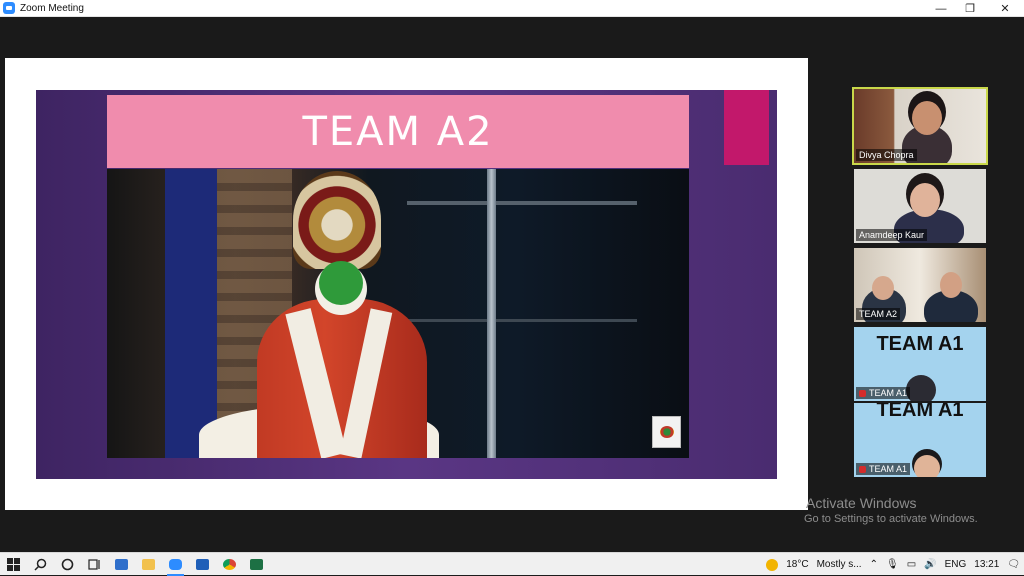  Describe the element at coordinates (874, 564) in the screenshot. I see `chevron-up-icon: ⌃` at that location.